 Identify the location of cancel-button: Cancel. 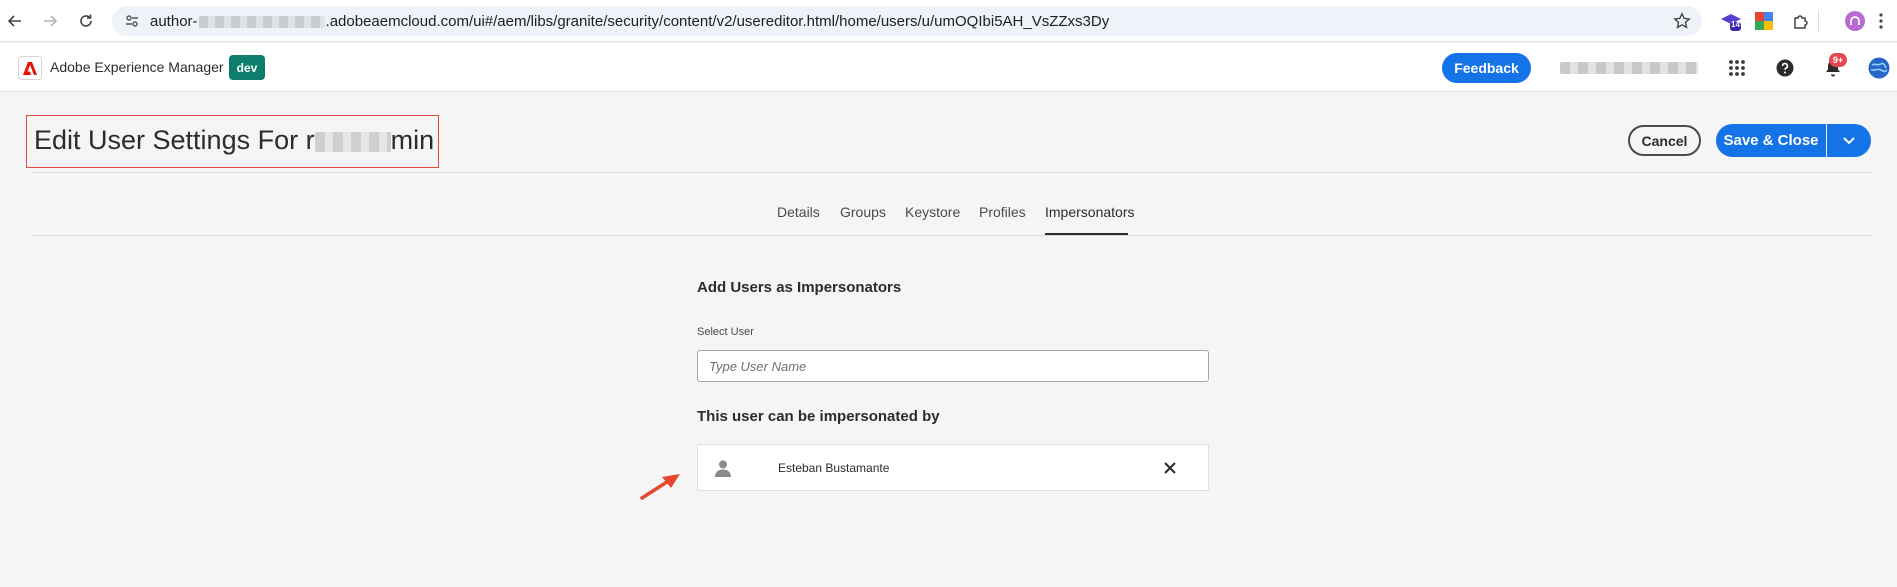
(1664, 140).